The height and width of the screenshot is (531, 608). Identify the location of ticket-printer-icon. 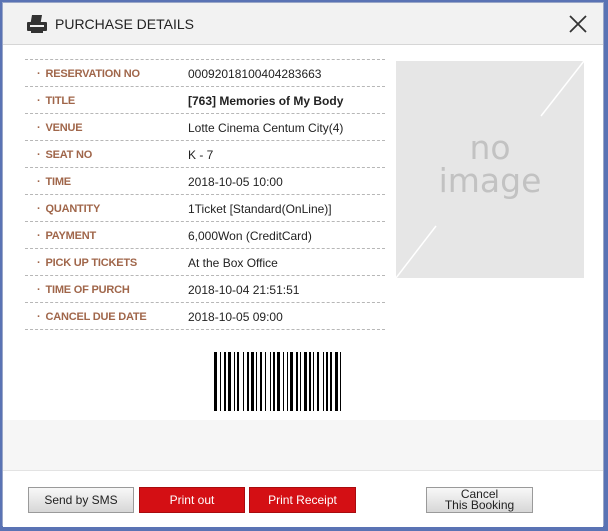
(37, 24).